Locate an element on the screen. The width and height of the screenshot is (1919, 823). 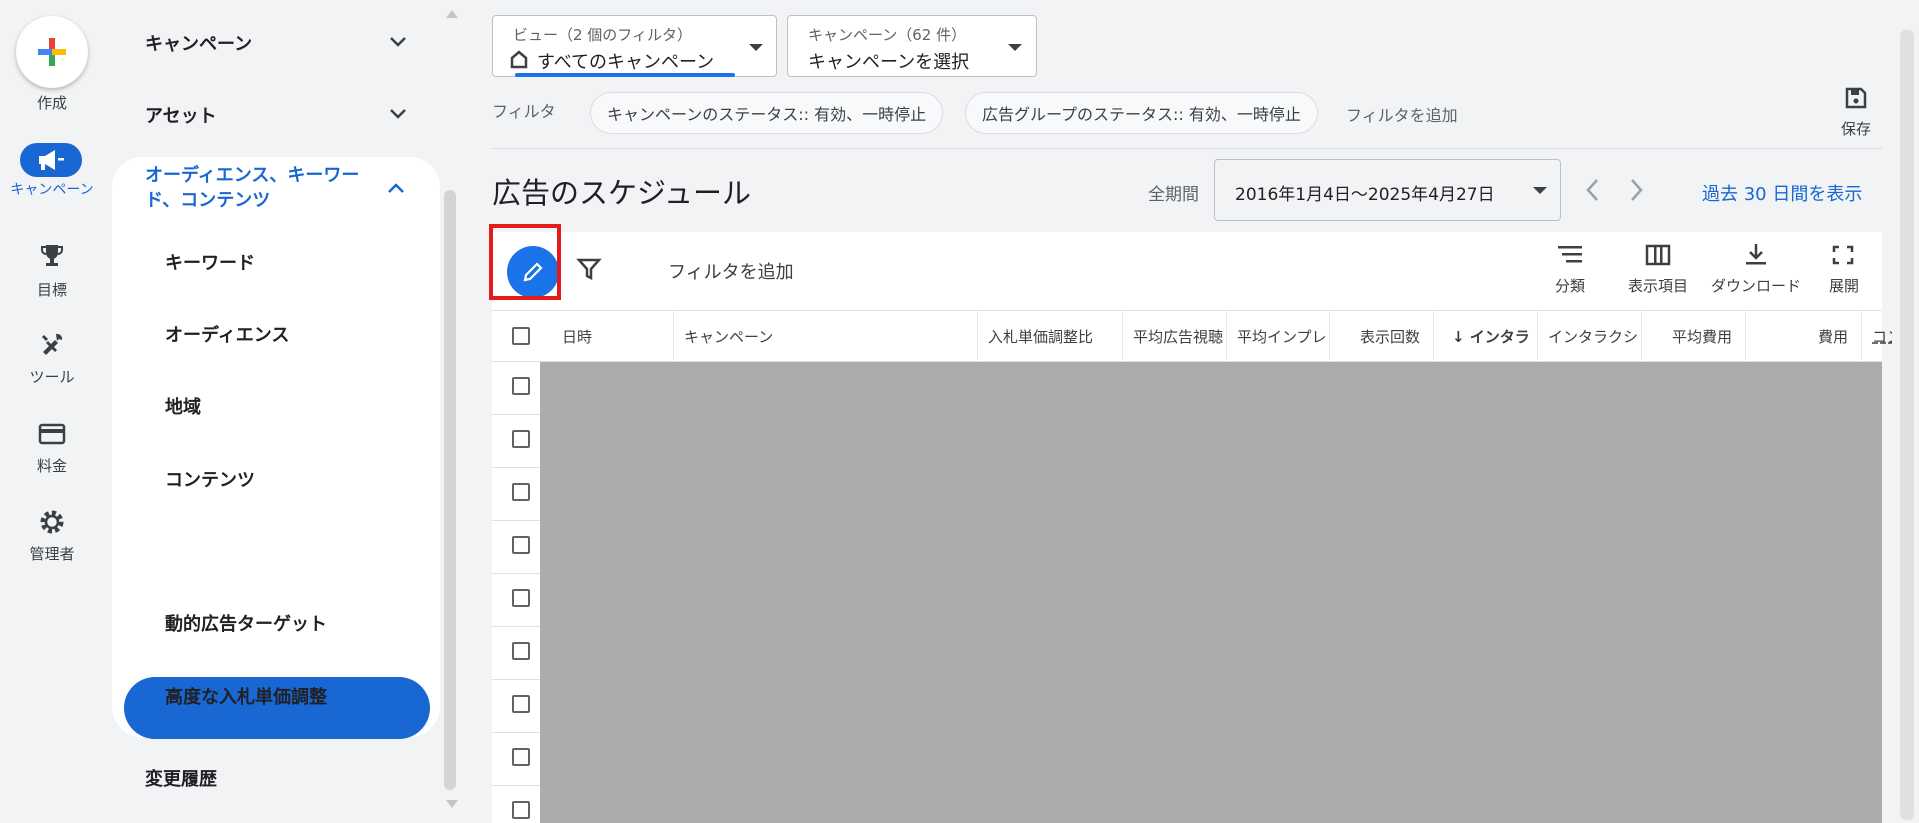
date-range-picker: 2016年1月4日〜2025年4月27日 is located at coordinates (1387, 190).